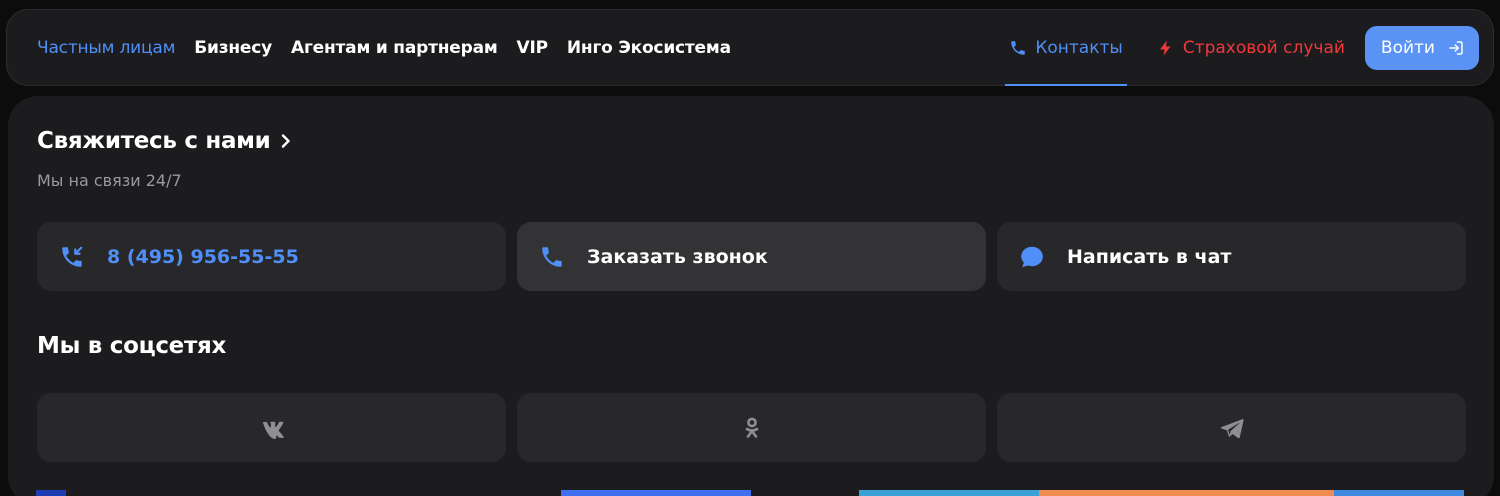 The width and height of the screenshot is (1500, 496). What do you see at coordinates (1032, 256) in the screenshot?
I see `chat-bubble-icon` at bounding box center [1032, 256].